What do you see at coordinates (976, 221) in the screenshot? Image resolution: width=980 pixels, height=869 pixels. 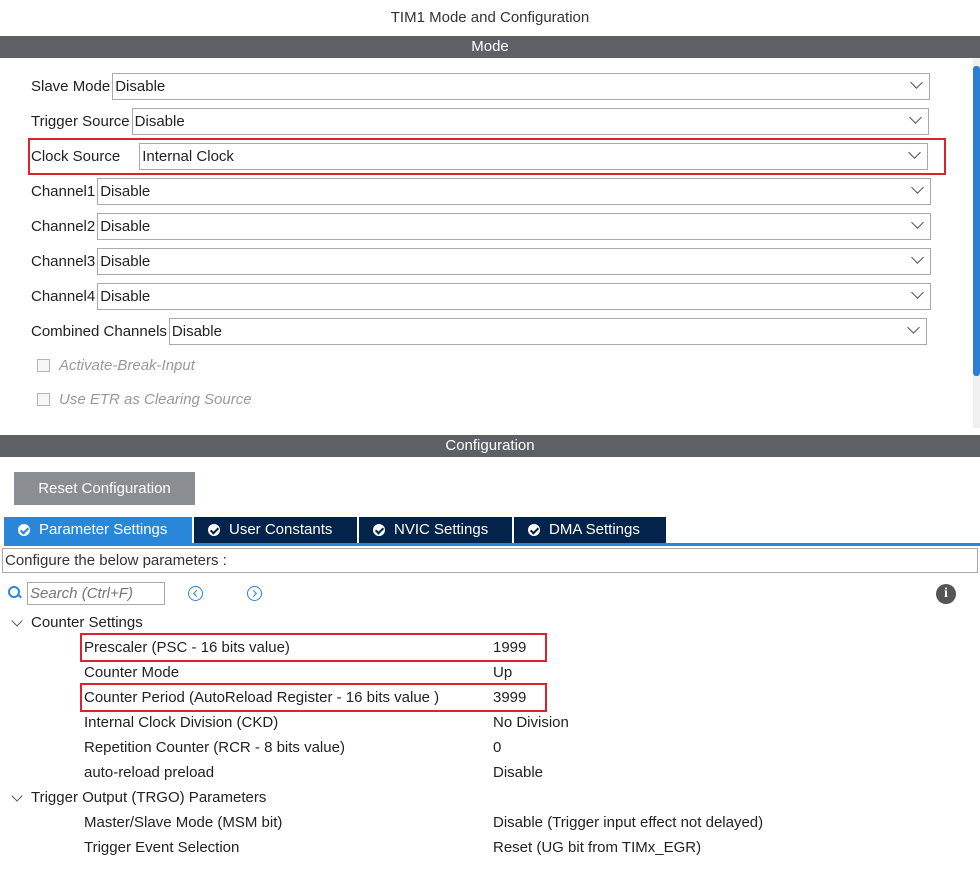 I see `mode-scrollbar-thumb` at bounding box center [976, 221].